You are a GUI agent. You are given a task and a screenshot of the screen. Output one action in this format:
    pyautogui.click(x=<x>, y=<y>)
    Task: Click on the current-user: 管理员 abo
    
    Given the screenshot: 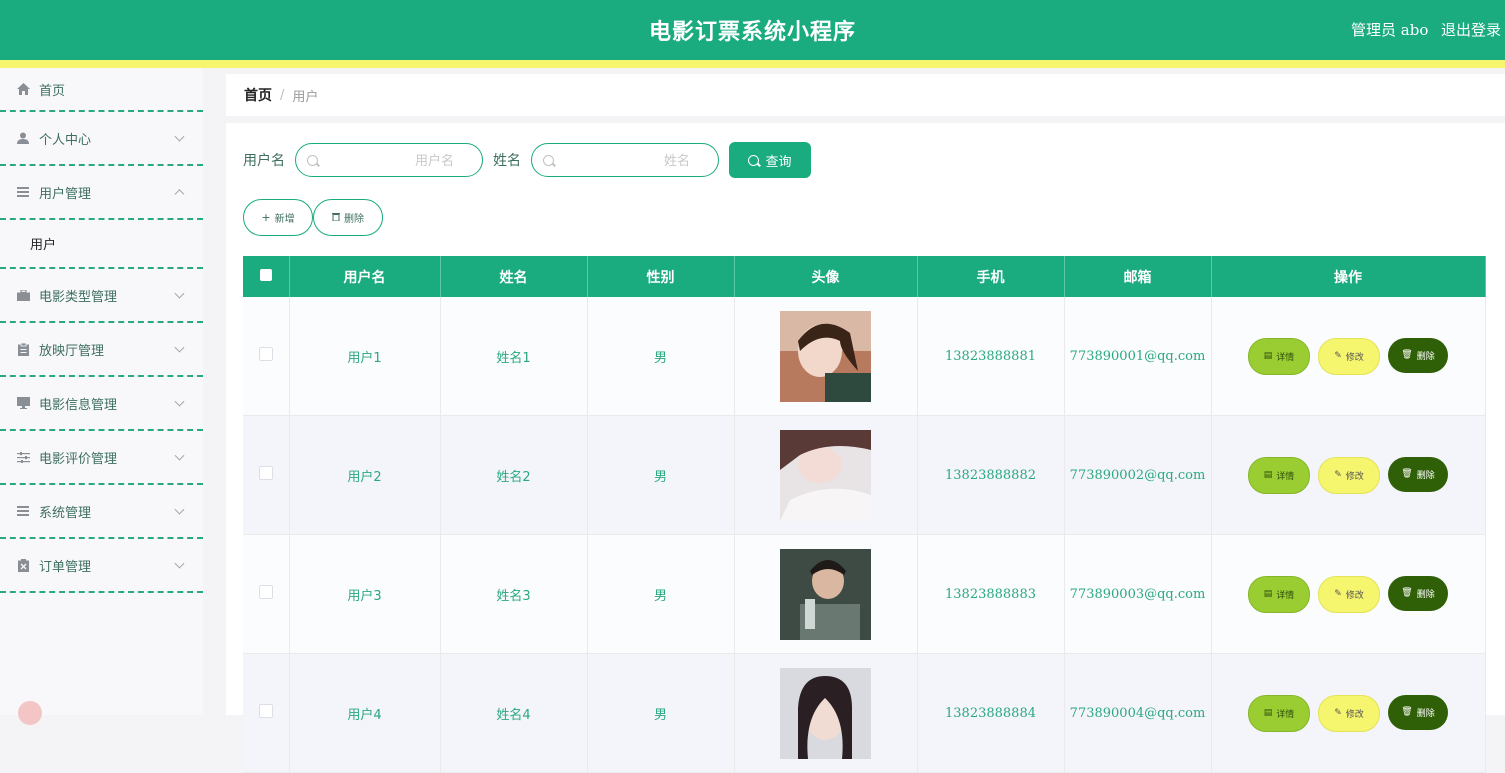 What is the action you would take?
    pyautogui.click(x=1390, y=30)
    